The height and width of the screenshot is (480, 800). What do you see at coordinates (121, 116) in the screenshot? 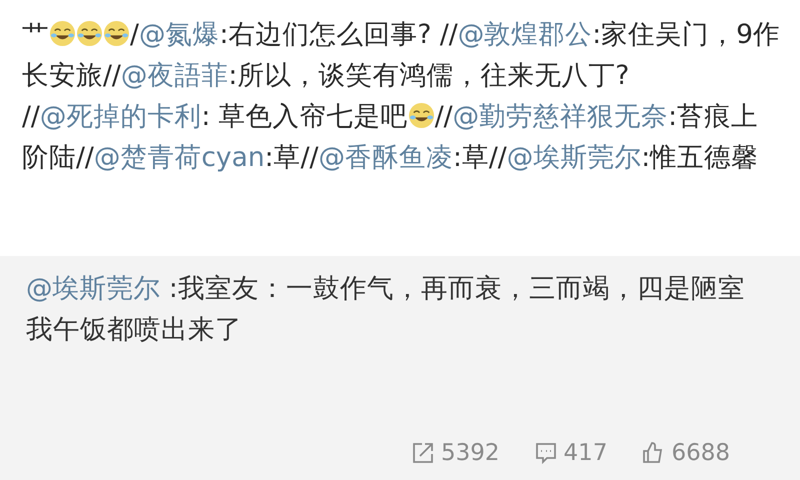
I see `user-mention-link: @死掉的卡利` at bounding box center [121, 116].